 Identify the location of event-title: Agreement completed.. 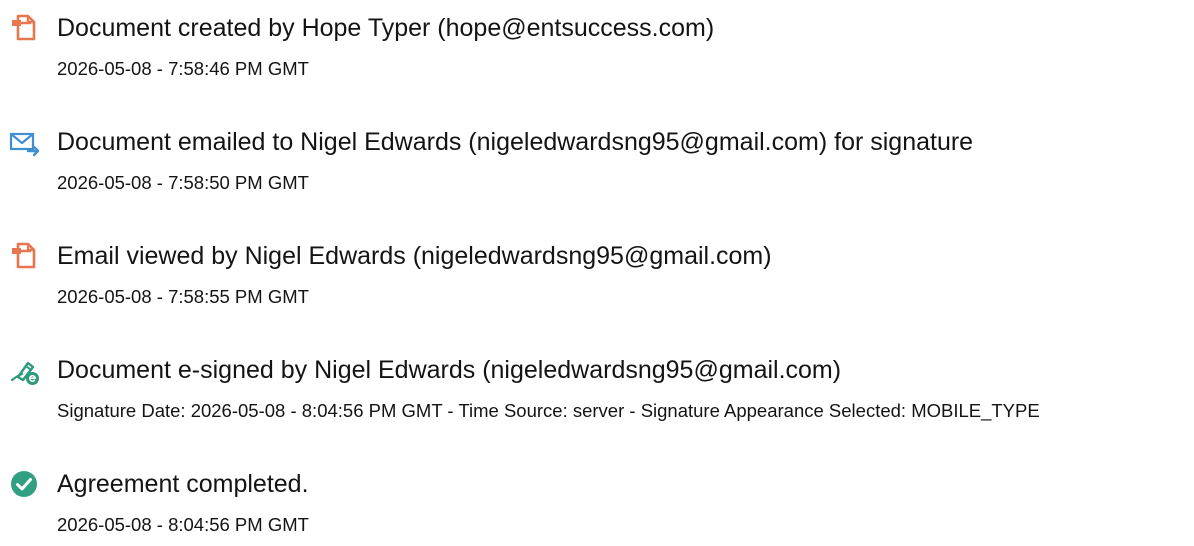
(183, 484).